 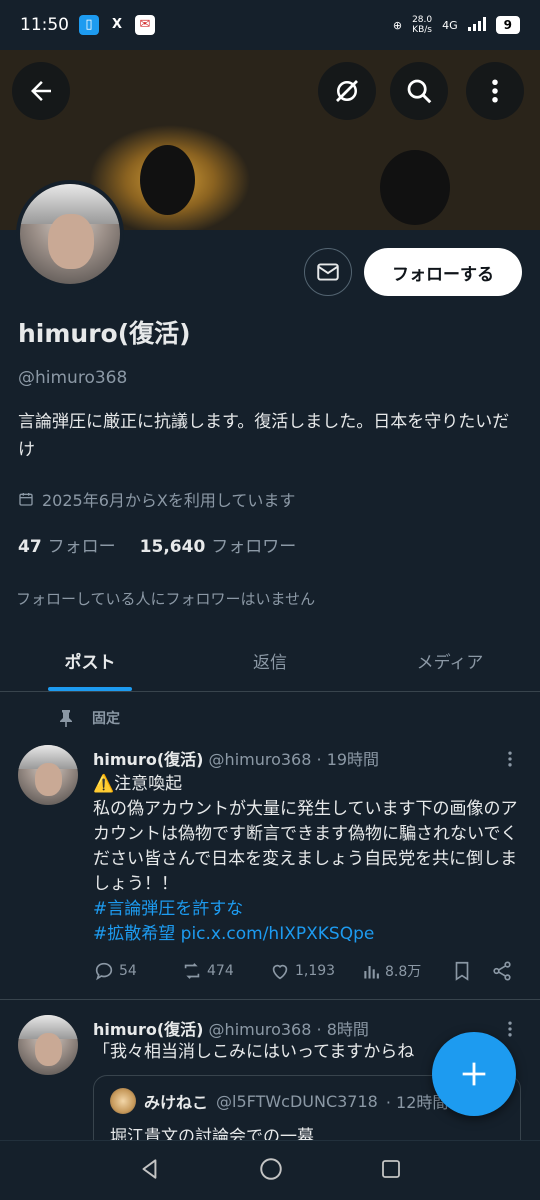 I want to click on compose-post-button, so click(x=474, y=1074).